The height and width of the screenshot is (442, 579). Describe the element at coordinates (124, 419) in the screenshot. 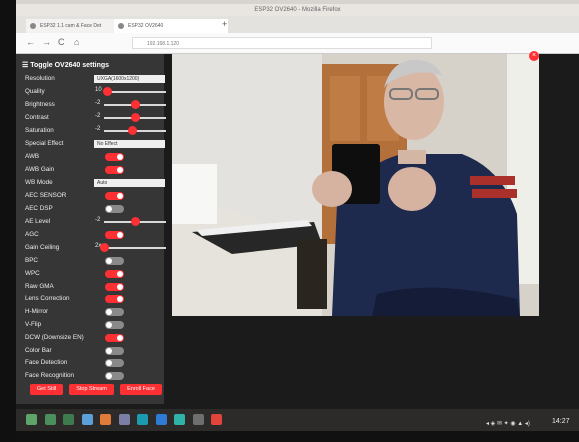

I see `settings-icon` at that location.